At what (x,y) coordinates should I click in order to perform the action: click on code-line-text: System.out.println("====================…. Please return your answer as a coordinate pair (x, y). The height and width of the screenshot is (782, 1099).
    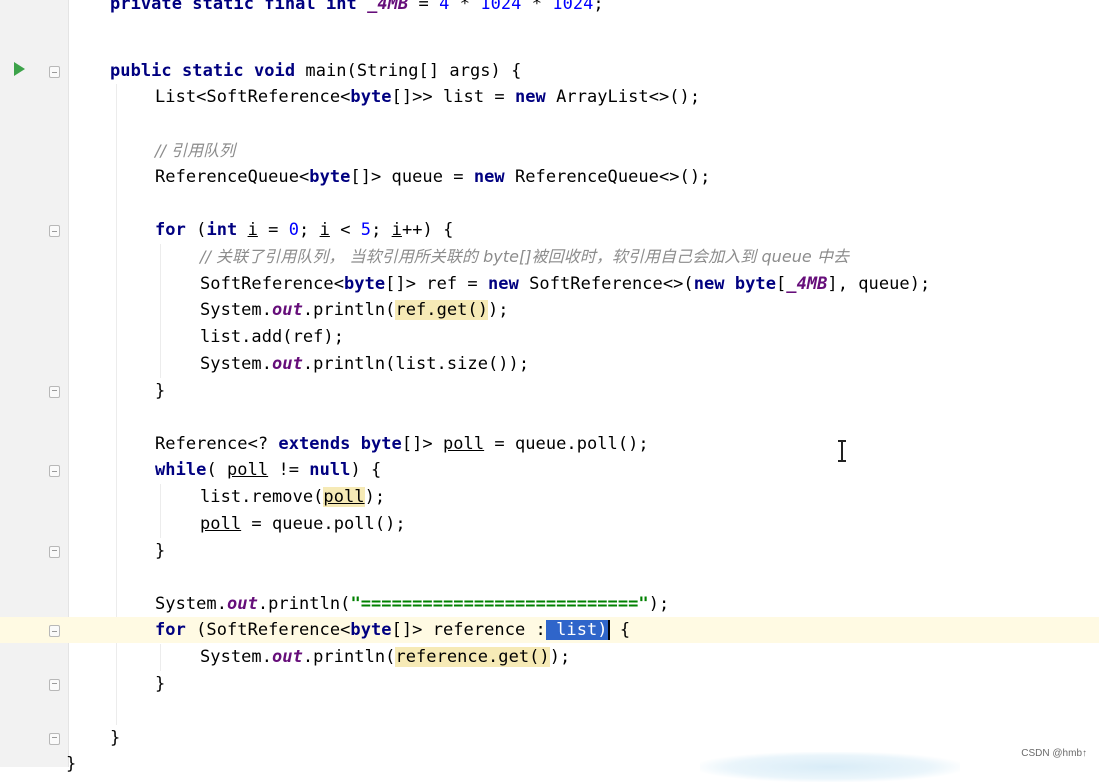
    Looking at the image, I should click on (412, 604).